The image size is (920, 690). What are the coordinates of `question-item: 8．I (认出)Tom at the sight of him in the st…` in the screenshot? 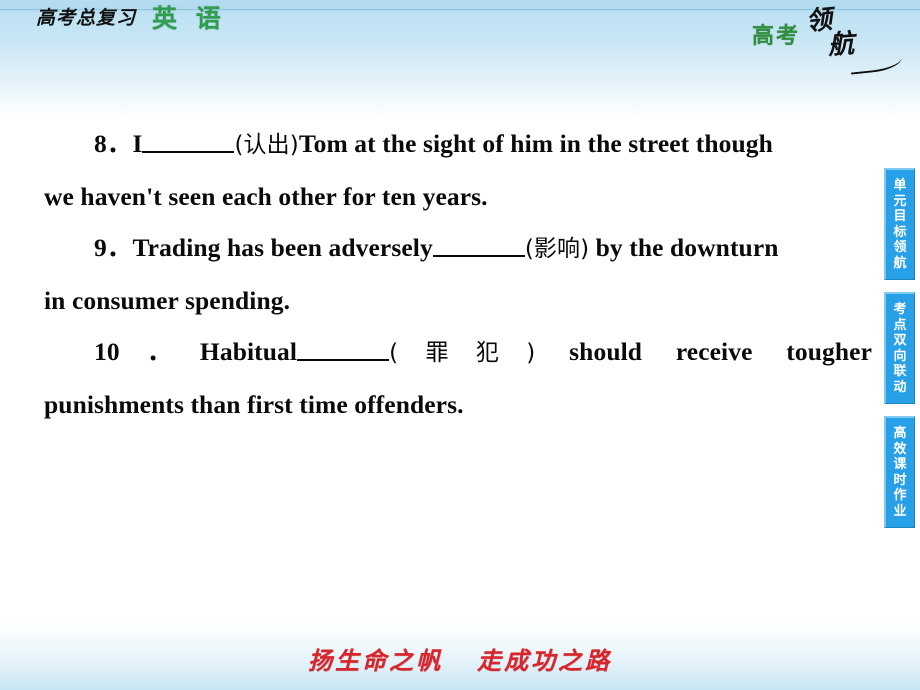 It's located at (458, 144).